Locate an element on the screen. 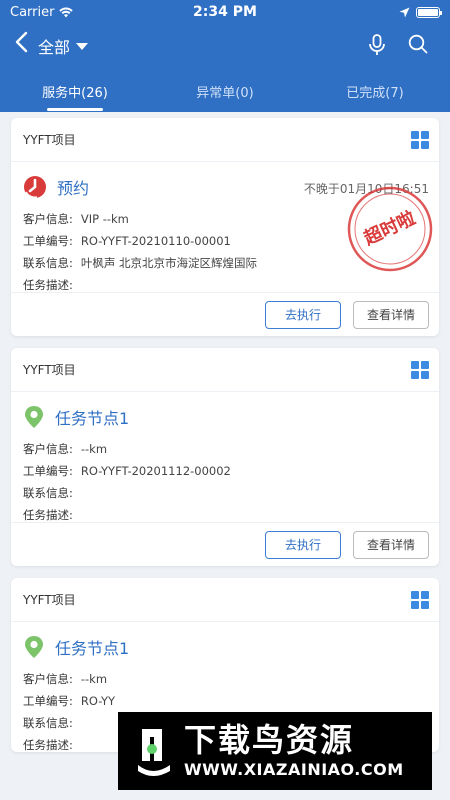 Image resolution: width=450 pixels, height=800 pixels. status-tabs: 服务中(26) 异常单(0) 已完成(7) is located at coordinates (225, 90).